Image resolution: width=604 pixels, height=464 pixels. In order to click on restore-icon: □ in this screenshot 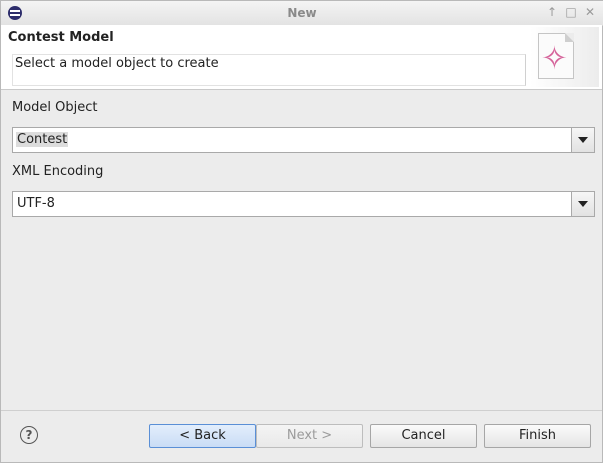, I will do `click(571, 12)`.